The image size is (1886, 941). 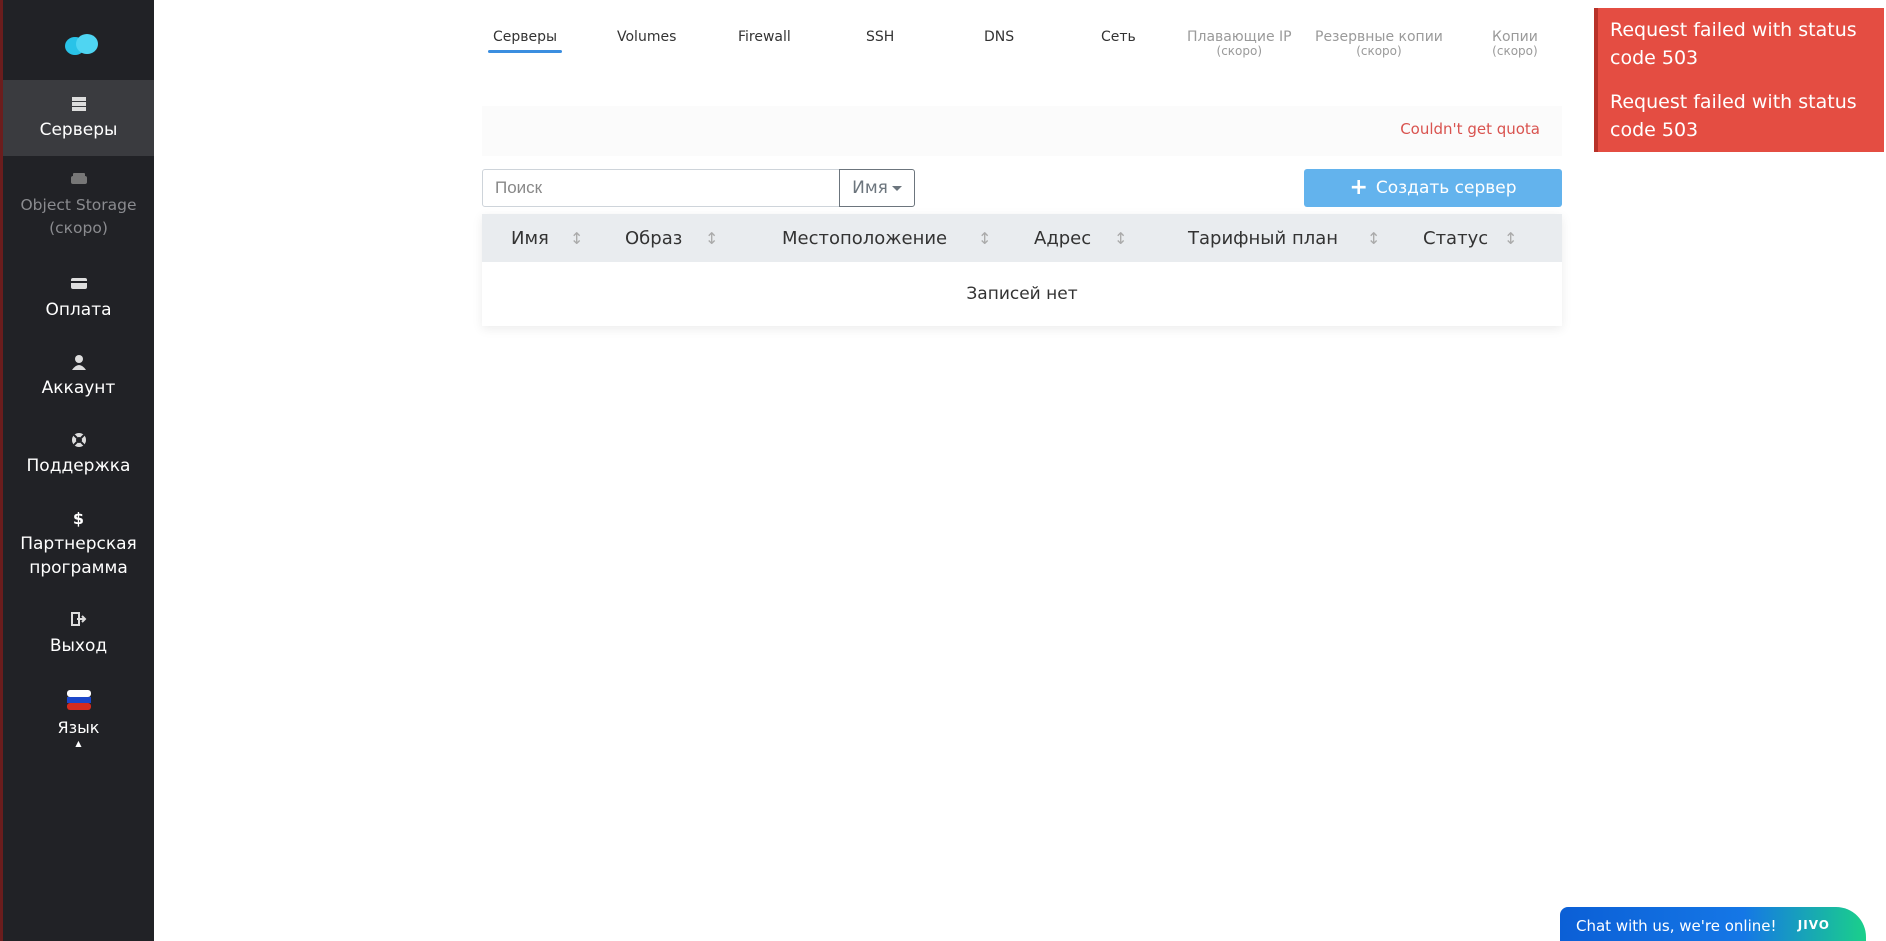 I want to click on chat-widget: Chat with us, we're online! JIVO, so click(x=1713, y=924).